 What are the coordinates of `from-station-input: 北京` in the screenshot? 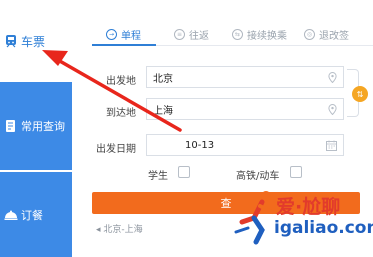 It's located at (245, 77).